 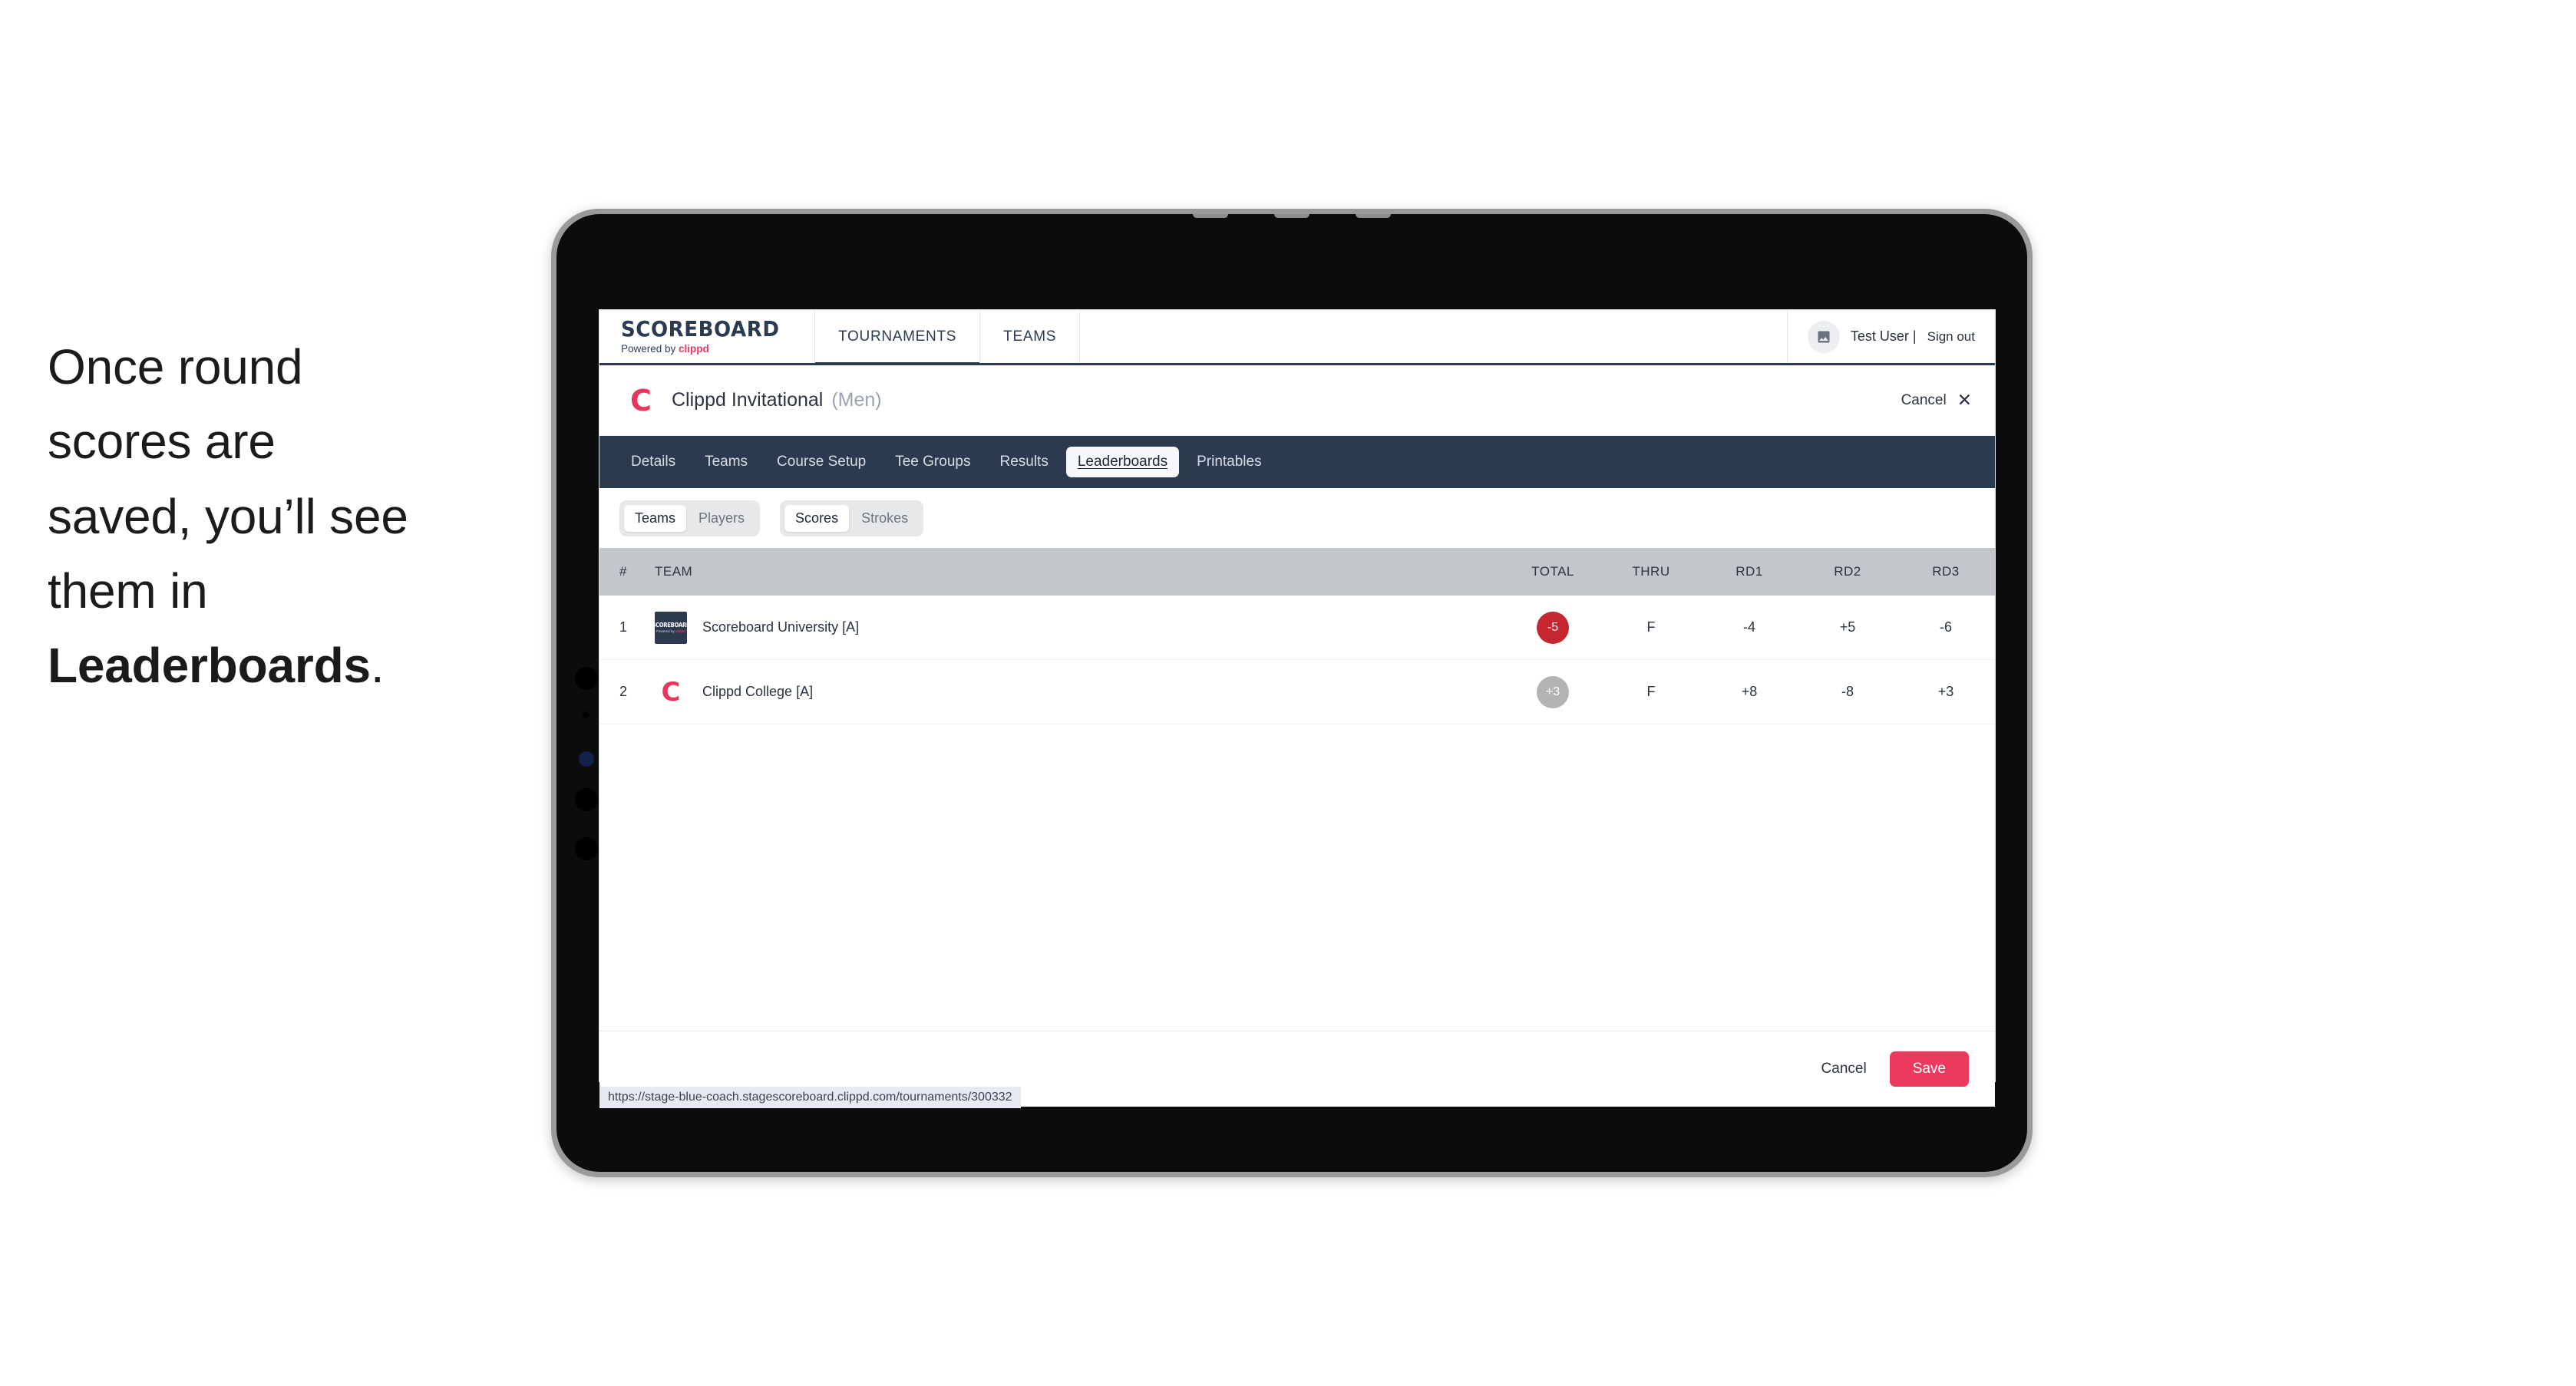 I want to click on tab-teams: Teams, so click(x=726, y=462).